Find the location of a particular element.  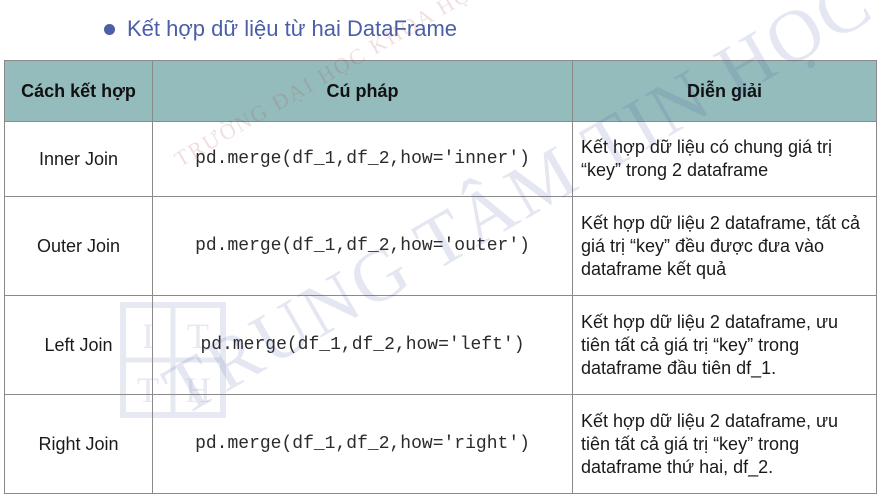

syntax-cell: pd.merge(df_1,df_2,how='right') is located at coordinates (362, 444).